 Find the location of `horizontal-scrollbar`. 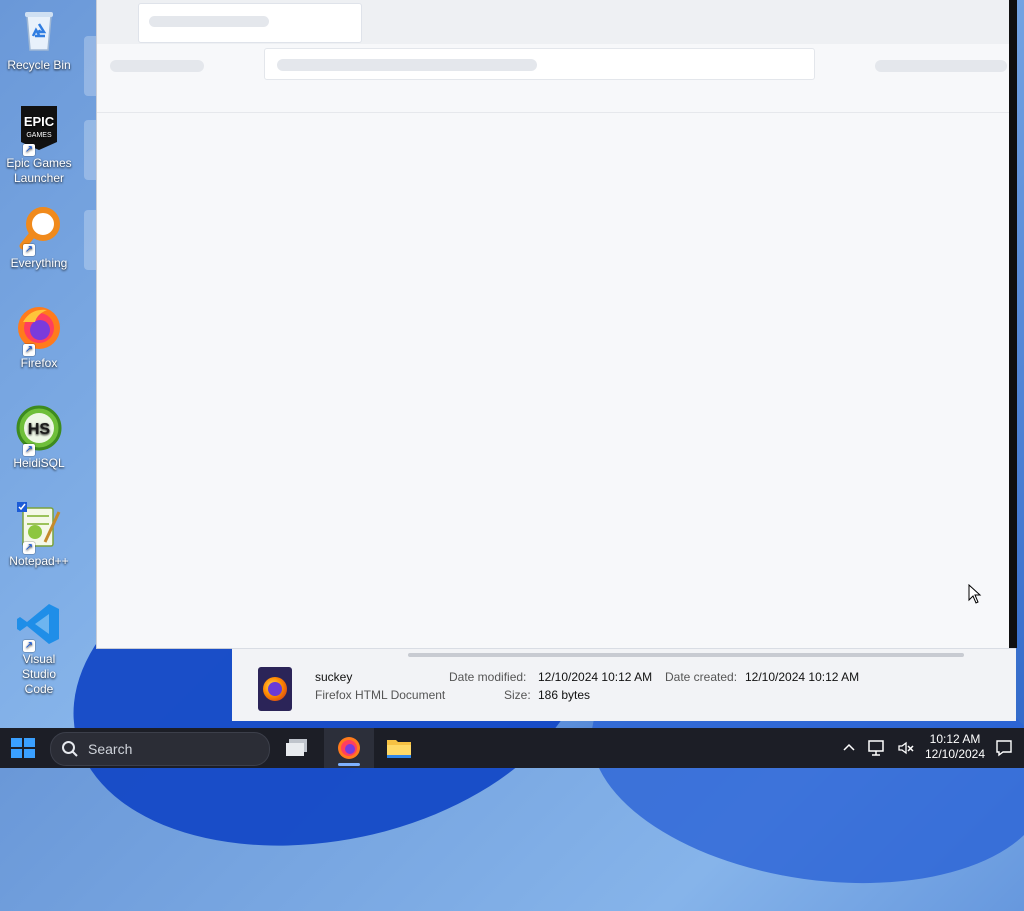

horizontal-scrollbar is located at coordinates (686, 655).